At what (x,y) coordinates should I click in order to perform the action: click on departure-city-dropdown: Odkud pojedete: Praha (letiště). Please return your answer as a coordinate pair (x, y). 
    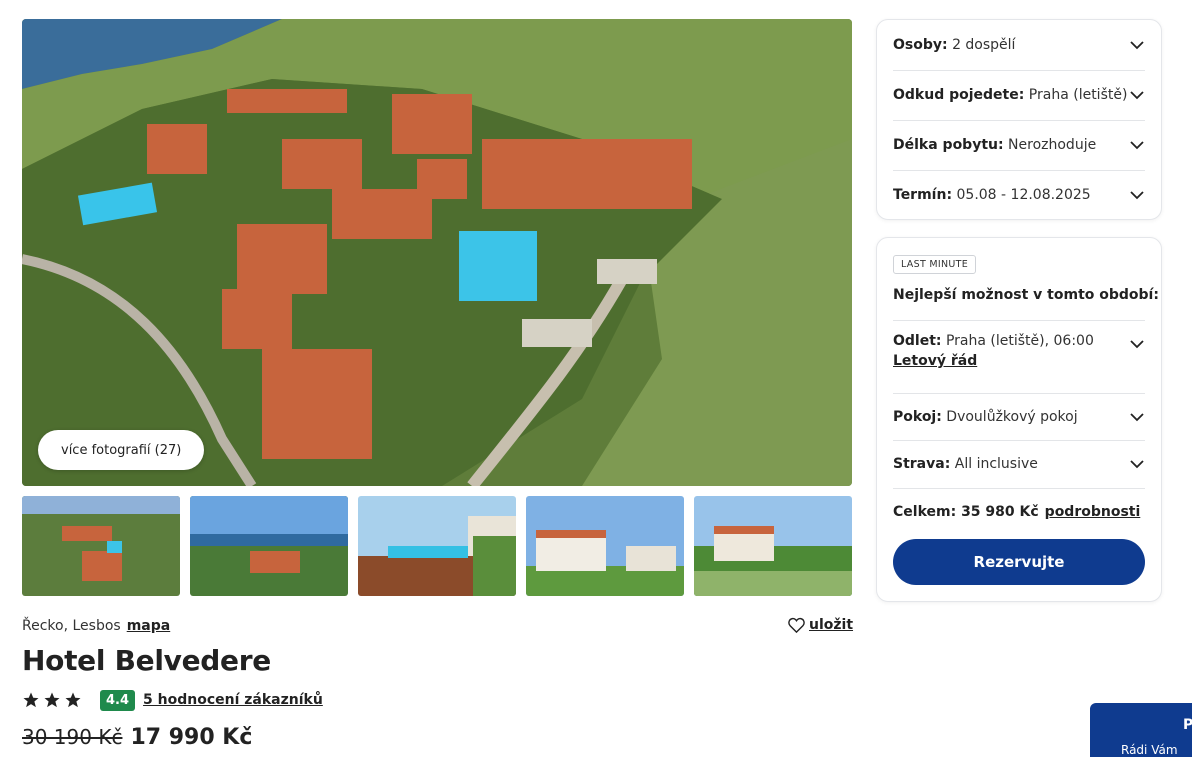
    Looking at the image, I should click on (1019, 95).